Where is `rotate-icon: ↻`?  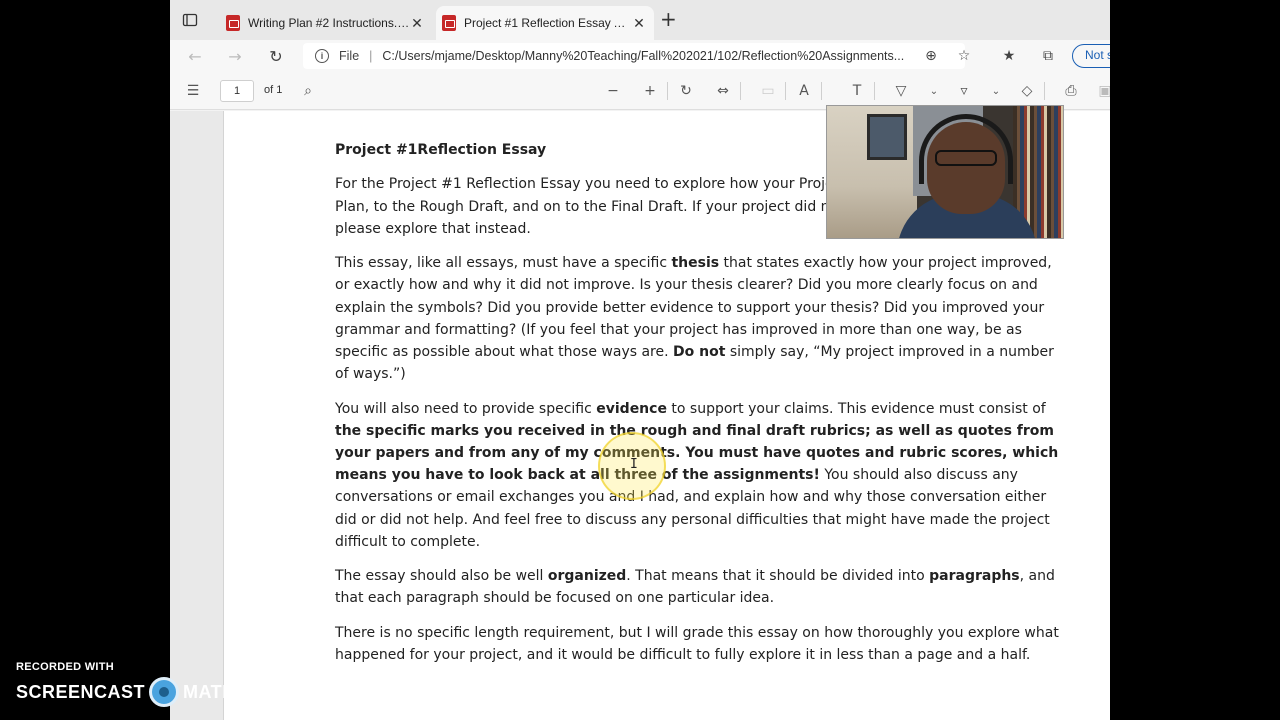
rotate-icon: ↻ is located at coordinates (686, 91).